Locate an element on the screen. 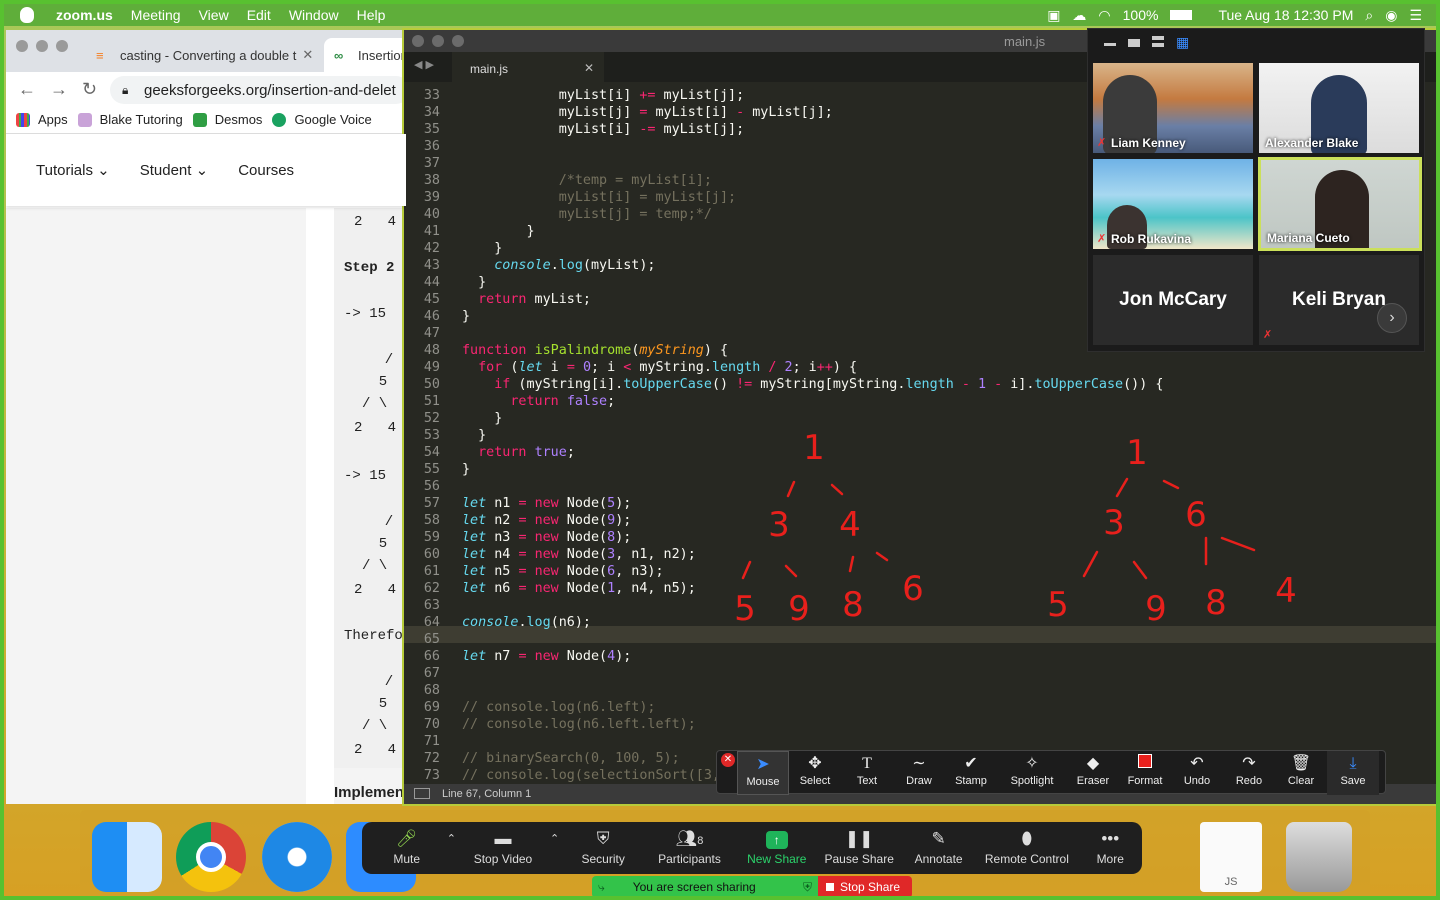 Image resolution: width=1440 pixels, height=900 pixels. annotate-tool-clear: 🗑︎ Clear is located at coordinates (1301, 773).